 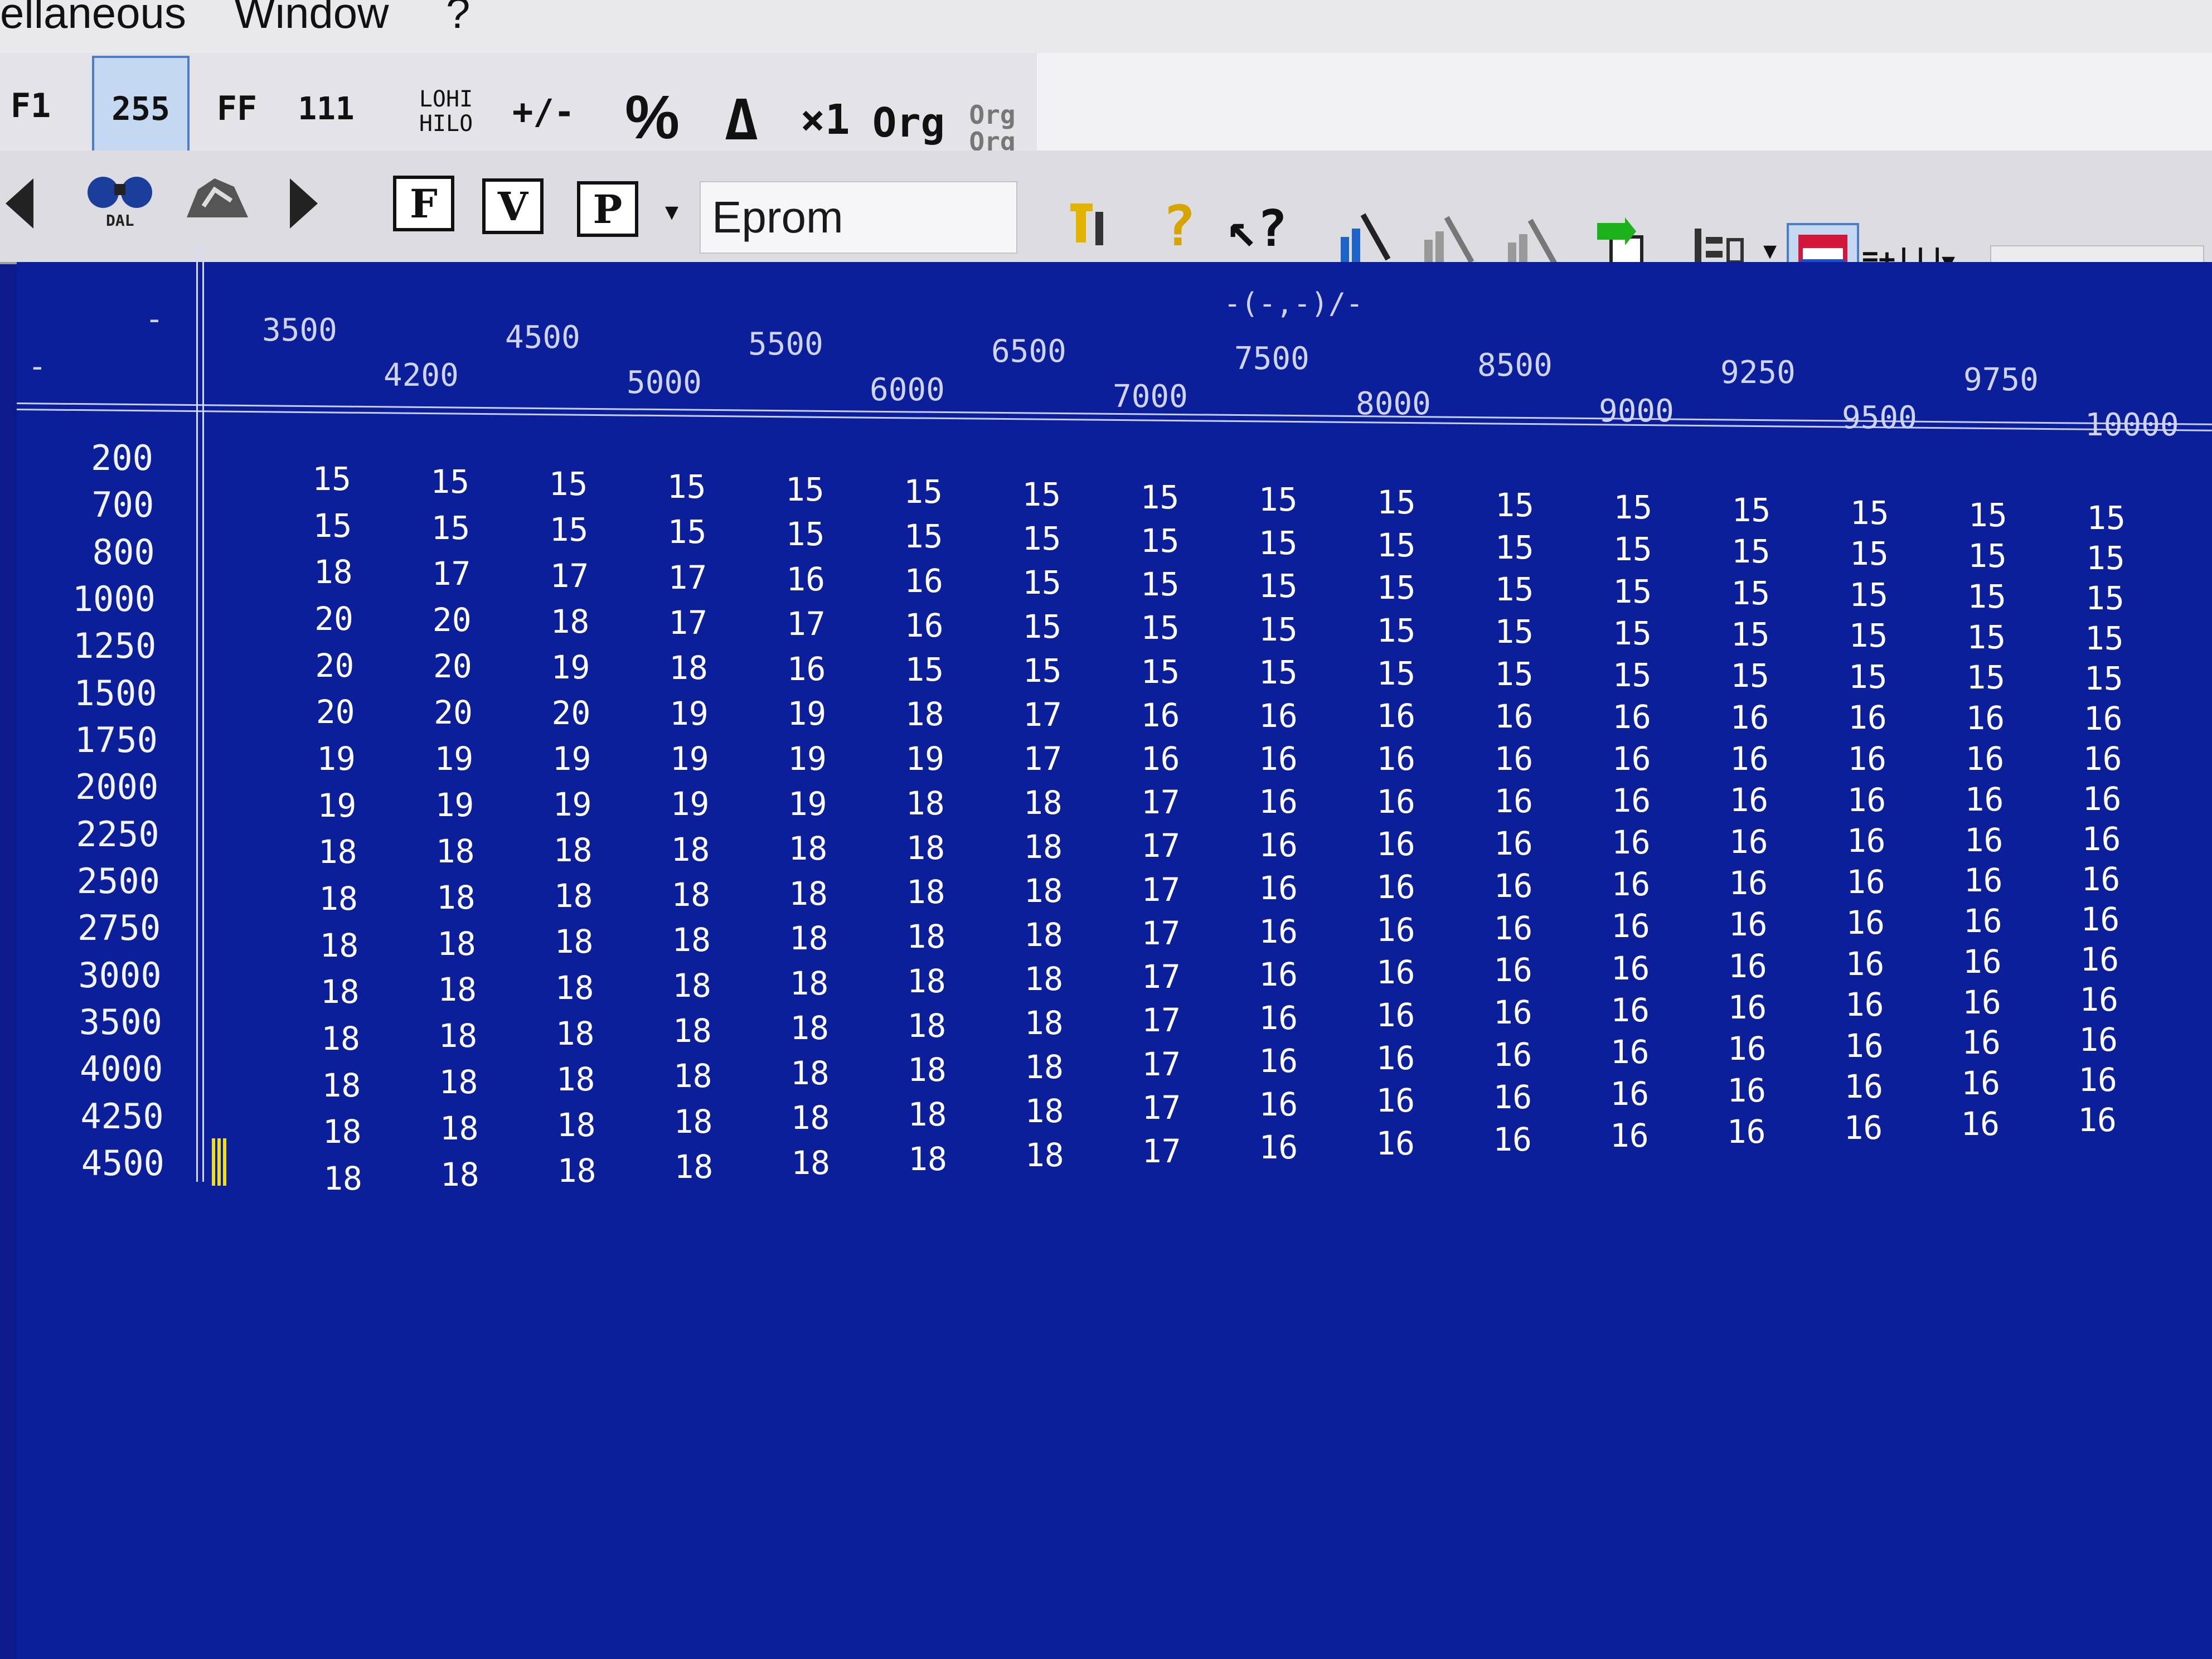 What do you see at coordinates (141, 109) in the screenshot?
I see `decimal-view-icon: 255` at bounding box center [141, 109].